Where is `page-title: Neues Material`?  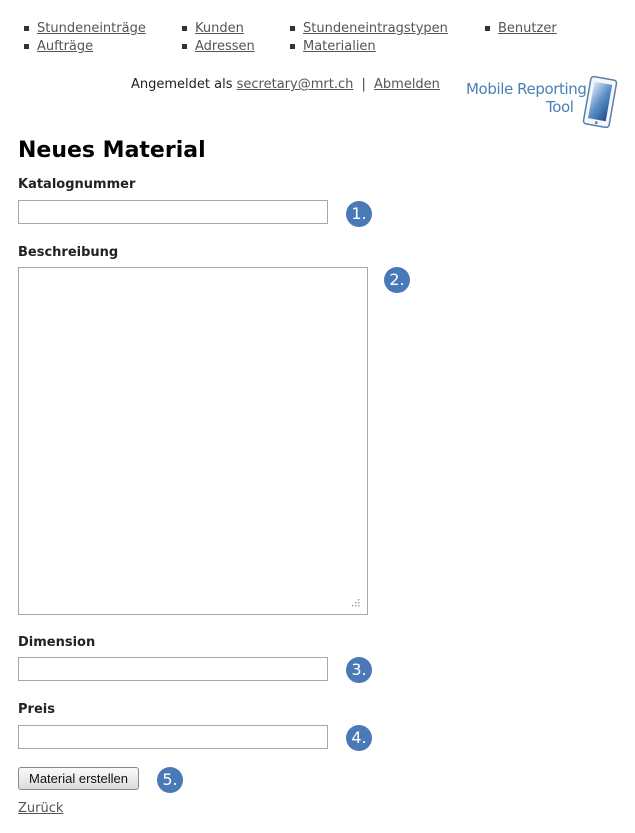
page-title: Neues Material is located at coordinates (112, 150).